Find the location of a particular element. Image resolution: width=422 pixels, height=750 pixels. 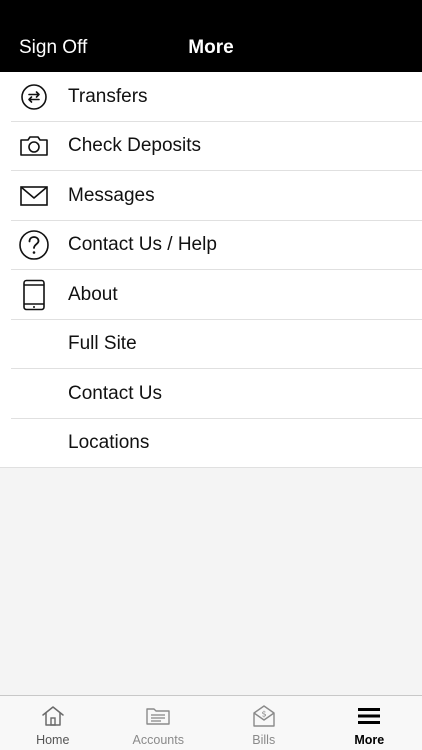

tab-accounts: Accounts is located at coordinates (159, 723).